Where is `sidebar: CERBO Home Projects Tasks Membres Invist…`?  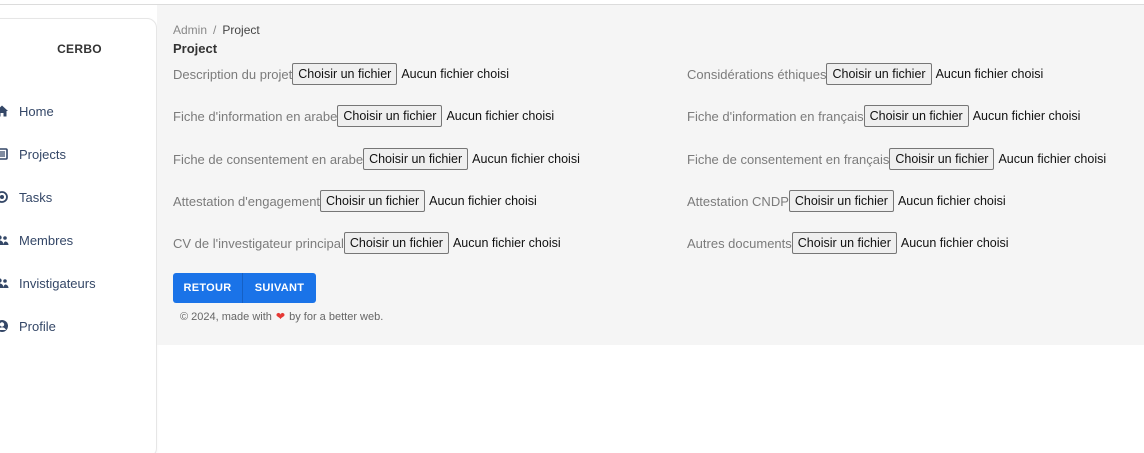
sidebar: CERBO Home Projects Tasks Membres Invist… is located at coordinates (78, 235).